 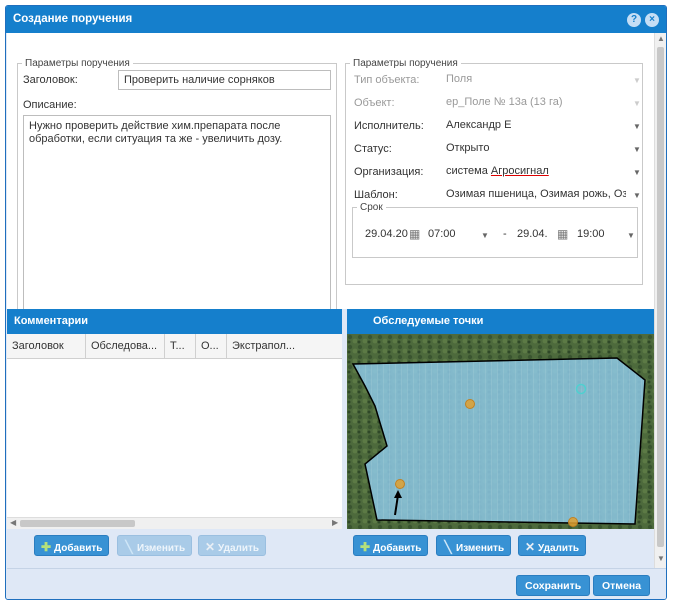 What do you see at coordinates (500, 321) in the screenshot?
I see `points-panel-header: Обследуемые точки` at bounding box center [500, 321].